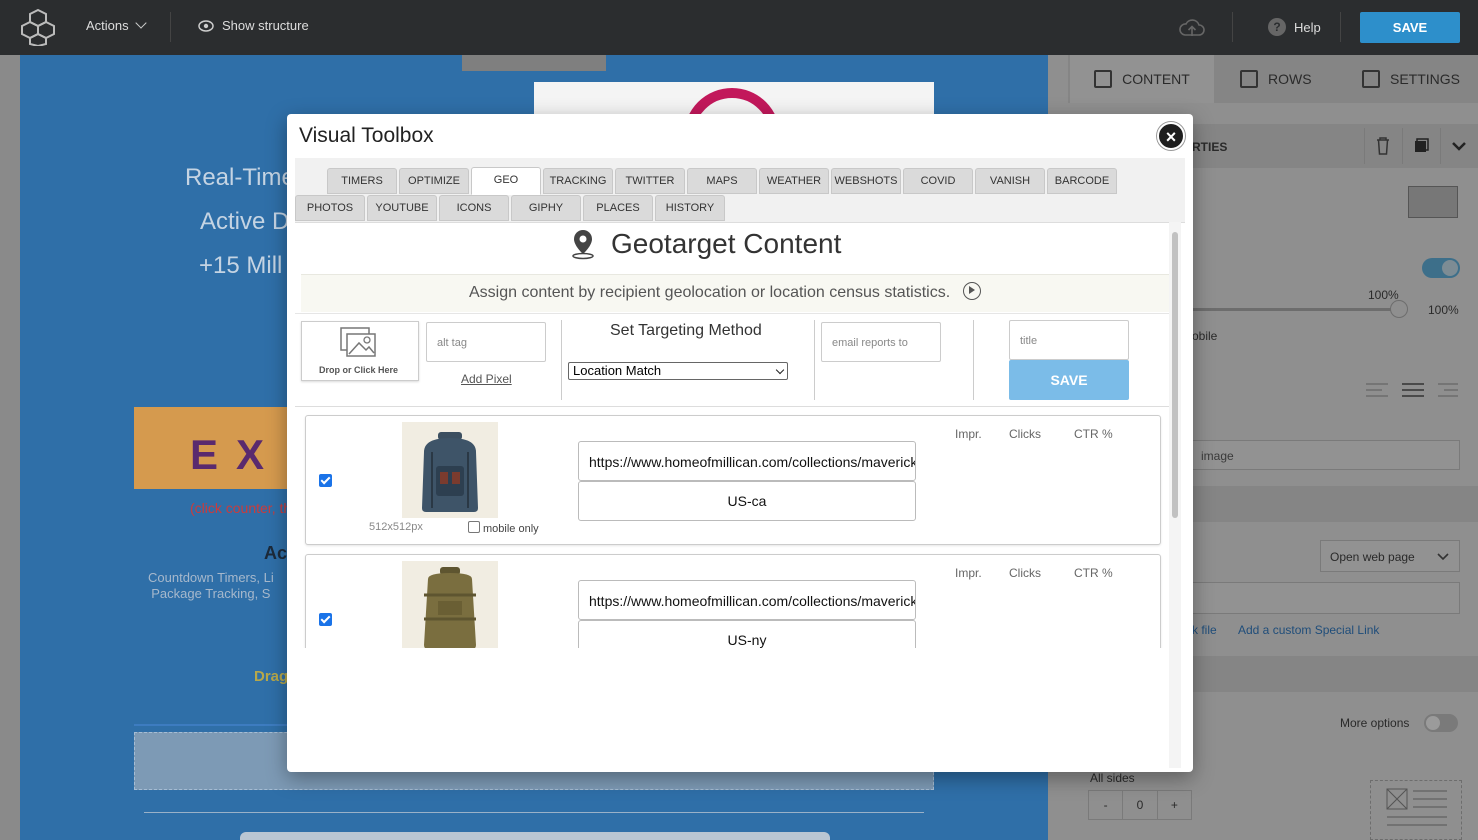 The height and width of the screenshot is (840, 1478). What do you see at coordinates (1412, 390) in the screenshot?
I see `align-buttons` at bounding box center [1412, 390].